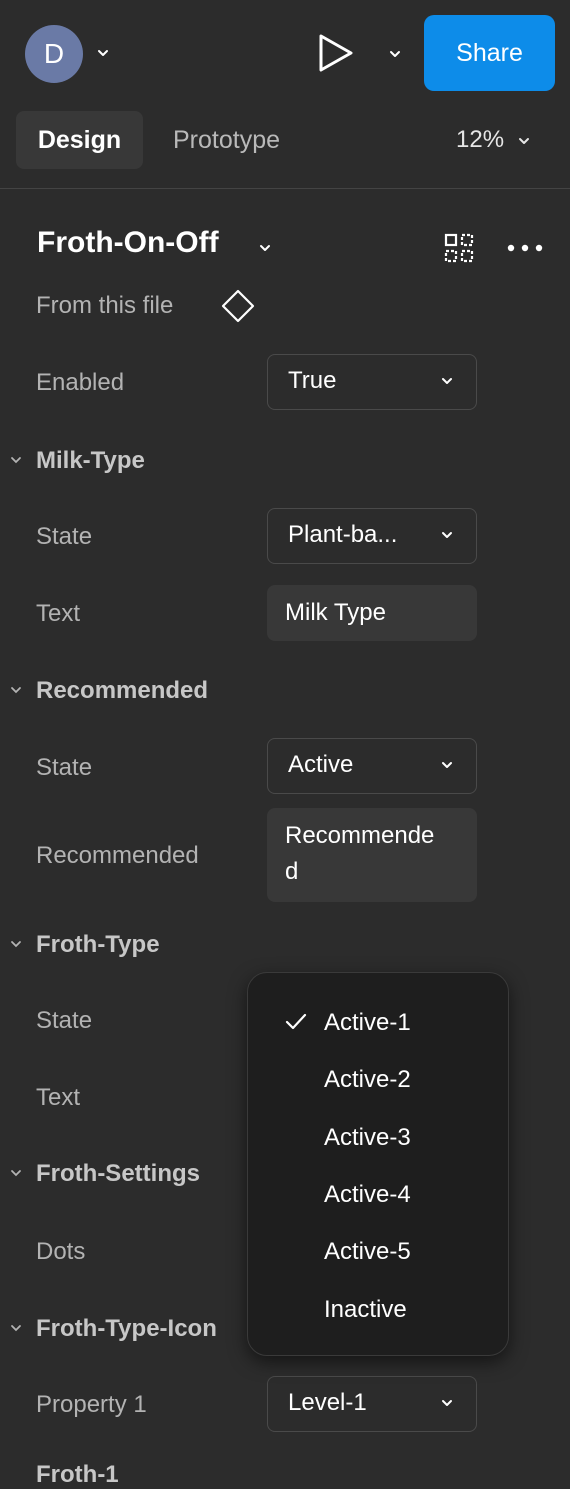 Image resolution: width=570 pixels, height=1489 pixels. Describe the element at coordinates (459, 248) in the screenshot. I see `select-instances-icon` at that location.